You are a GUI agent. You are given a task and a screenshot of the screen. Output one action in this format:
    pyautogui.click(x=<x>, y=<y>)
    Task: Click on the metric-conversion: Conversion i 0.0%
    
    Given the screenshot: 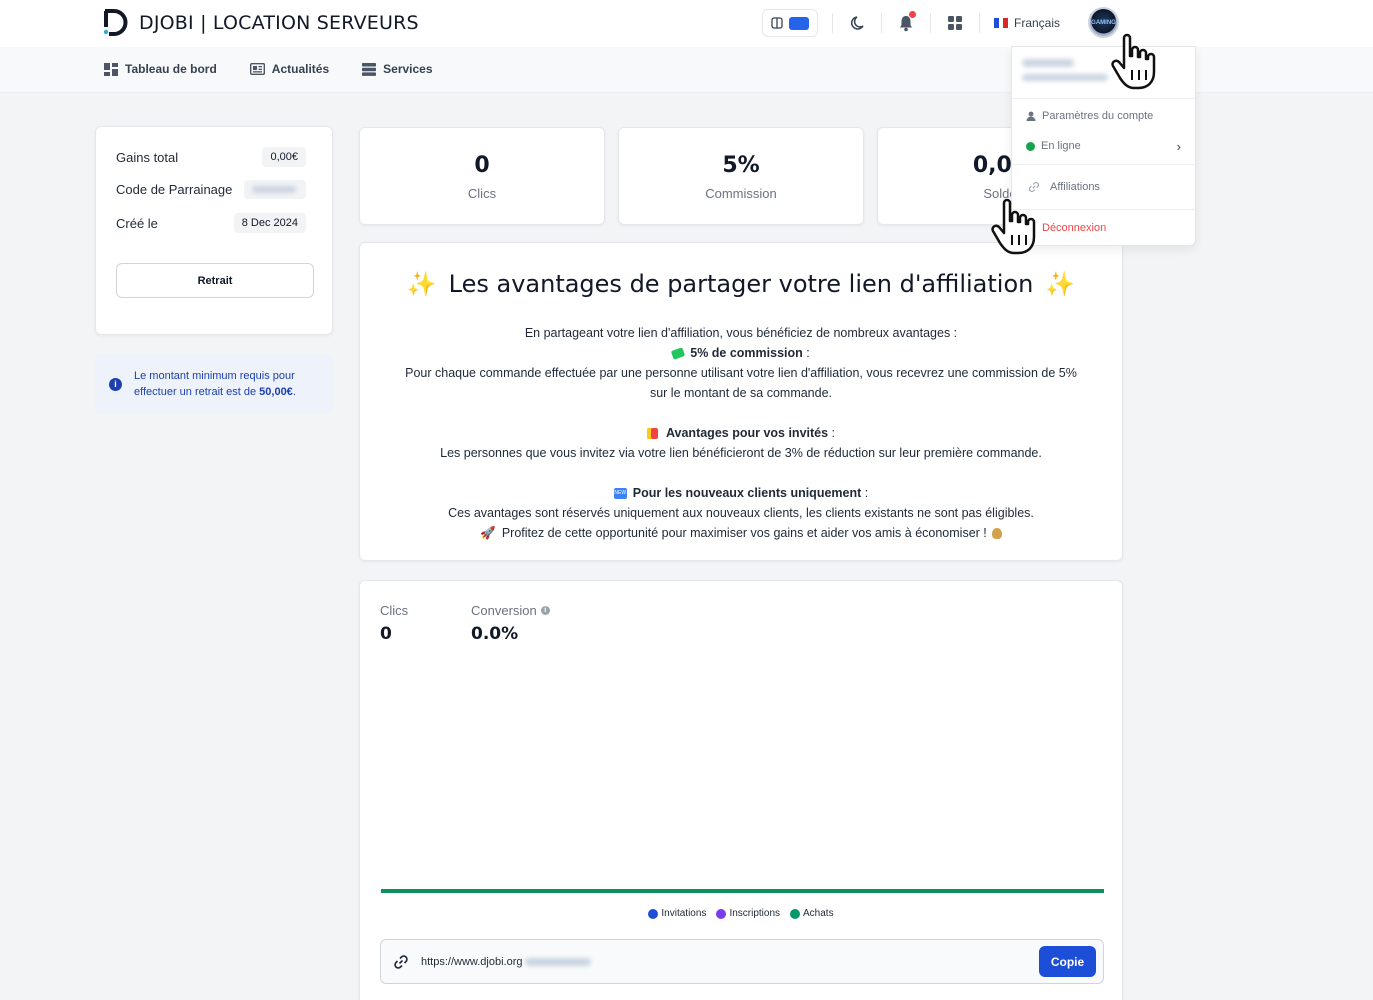 What is the action you would take?
    pyautogui.click(x=510, y=623)
    